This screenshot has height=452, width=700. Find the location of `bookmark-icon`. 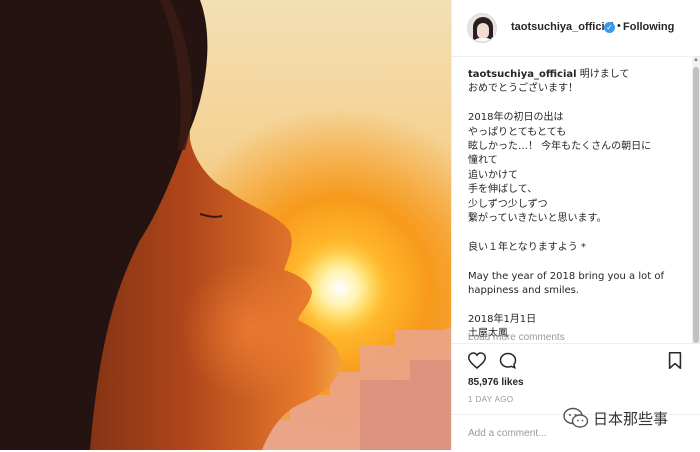

bookmark-icon is located at coordinates (675, 363).